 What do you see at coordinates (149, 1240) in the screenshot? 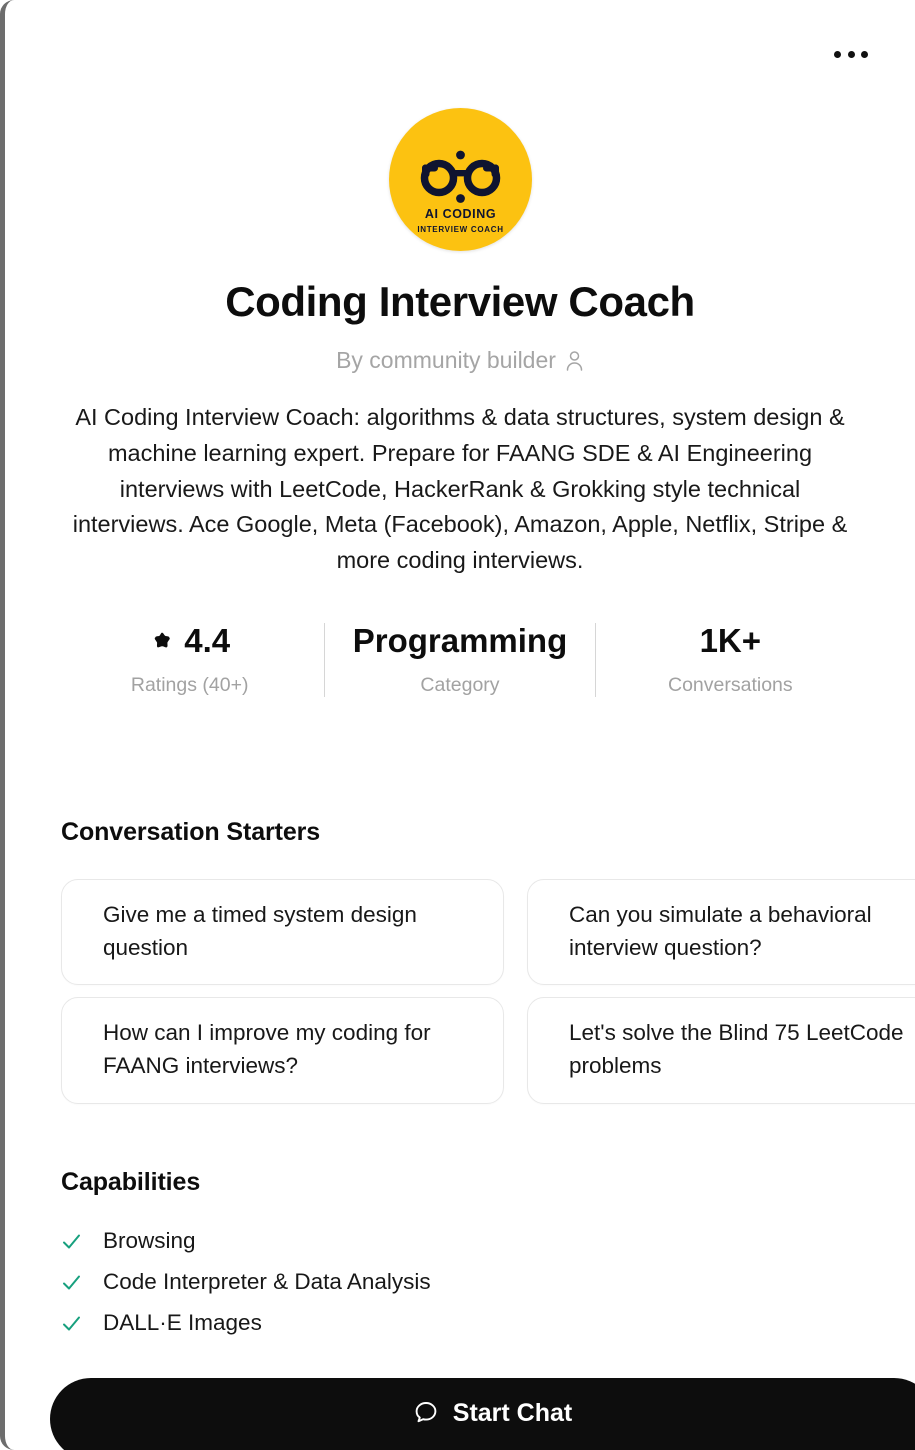
I see `capability-label: Browsing` at bounding box center [149, 1240].